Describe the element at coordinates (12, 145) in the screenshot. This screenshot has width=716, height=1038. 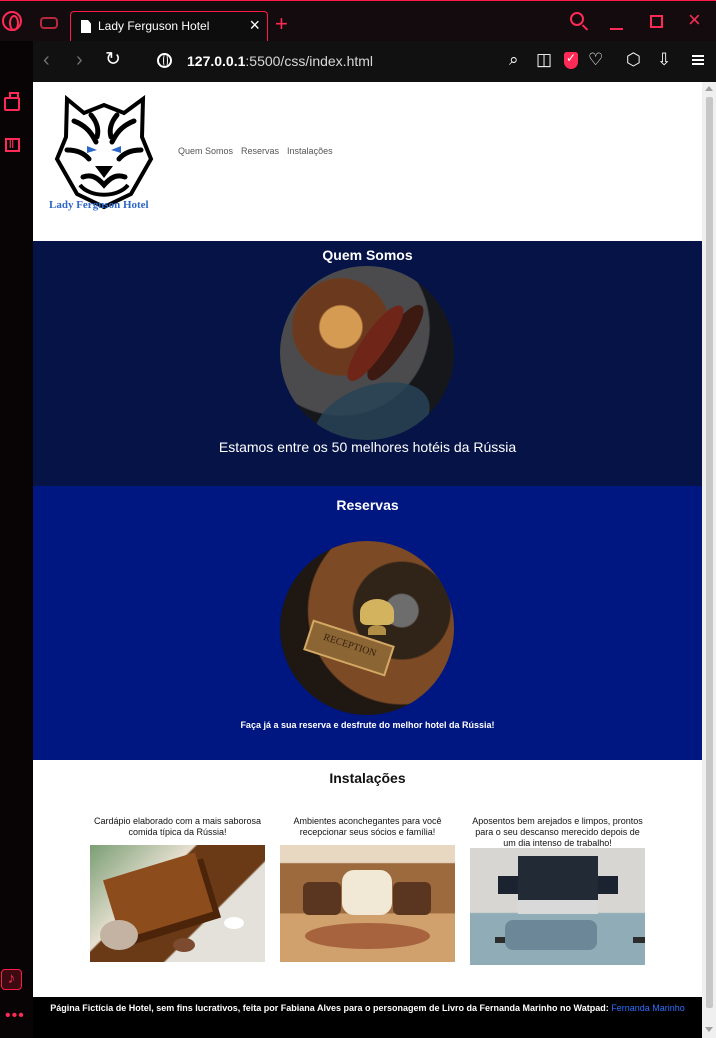
I see `twitch-icon` at that location.